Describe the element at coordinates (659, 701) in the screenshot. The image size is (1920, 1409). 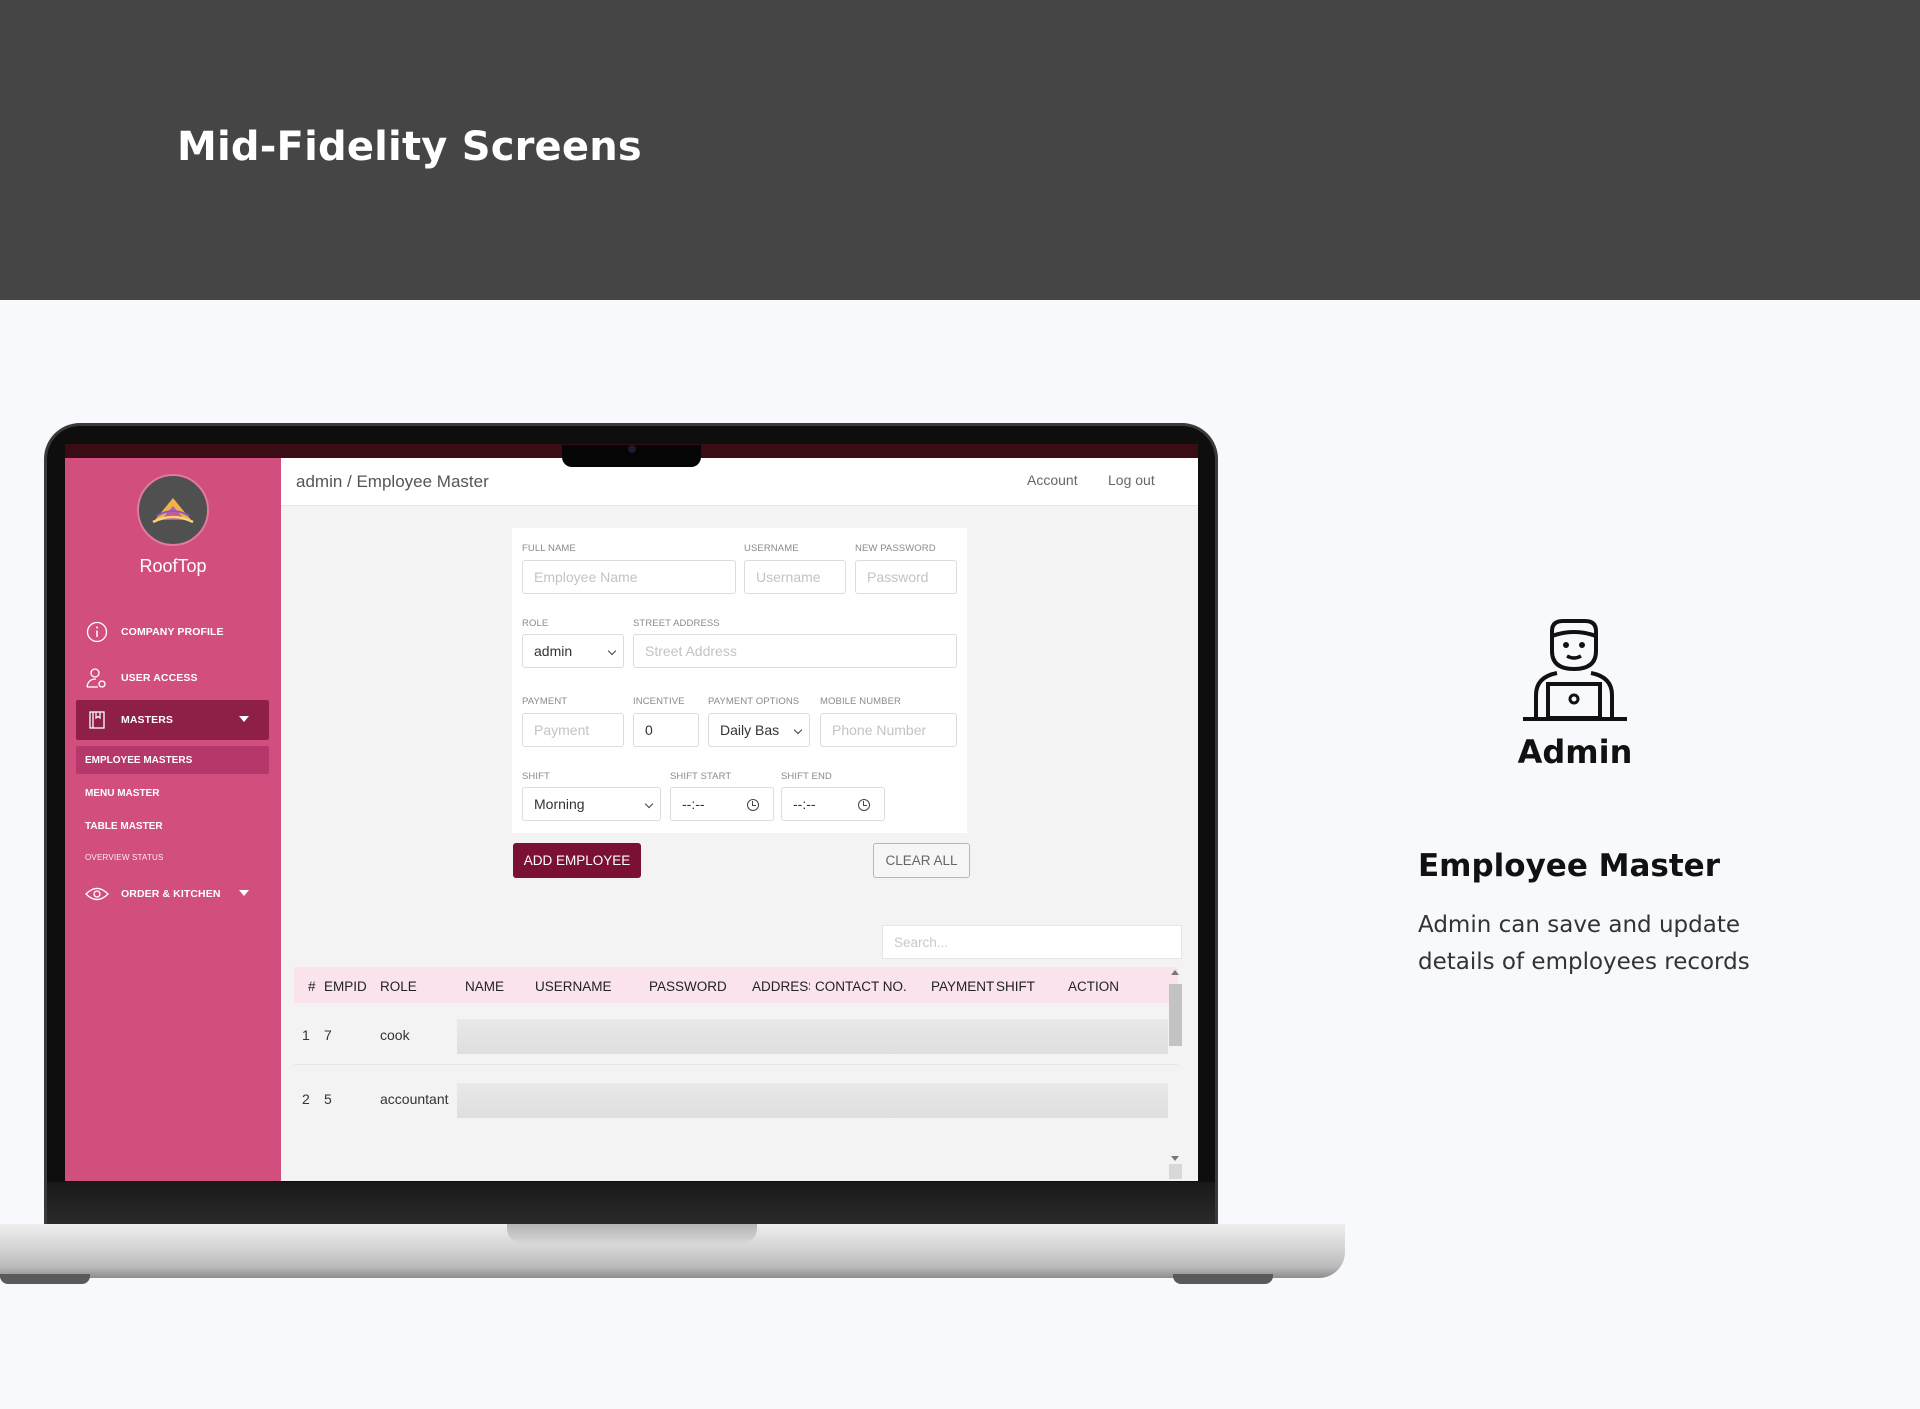
I see `incentive-label: INCENTIVE` at that location.